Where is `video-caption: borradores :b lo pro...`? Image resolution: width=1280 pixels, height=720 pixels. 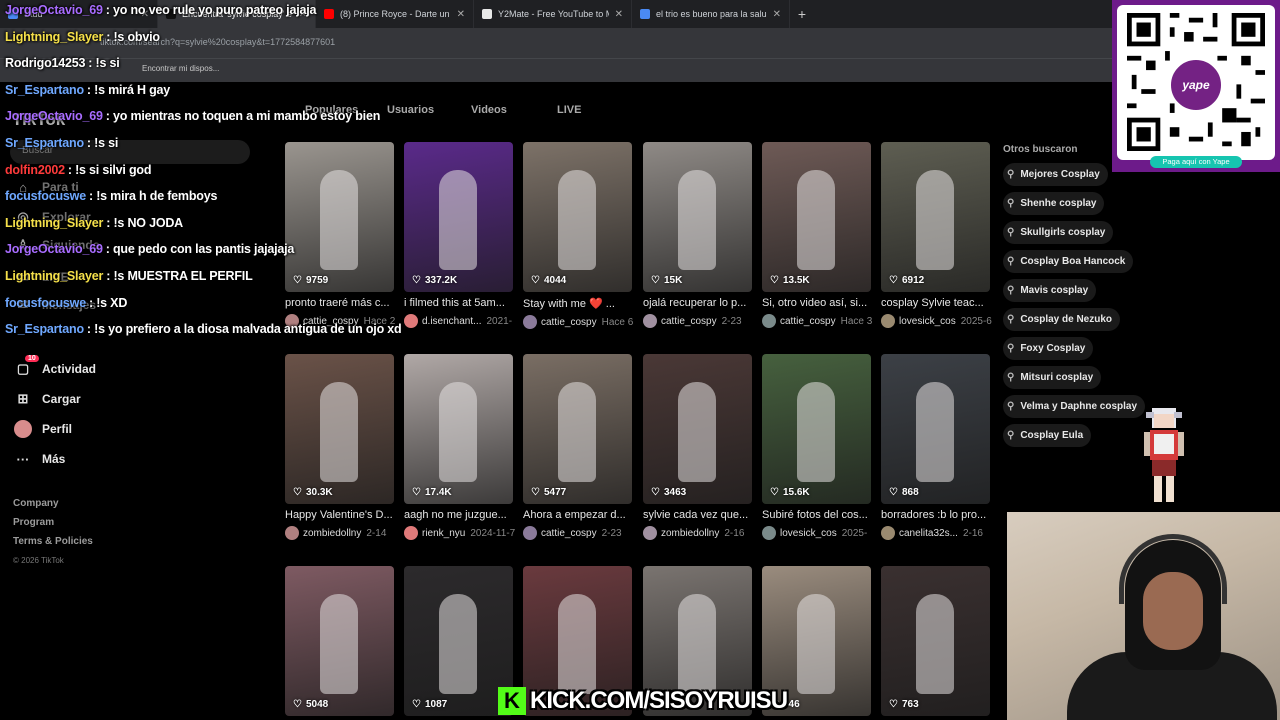 video-caption: borradores :b lo pro... is located at coordinates (938, 515).